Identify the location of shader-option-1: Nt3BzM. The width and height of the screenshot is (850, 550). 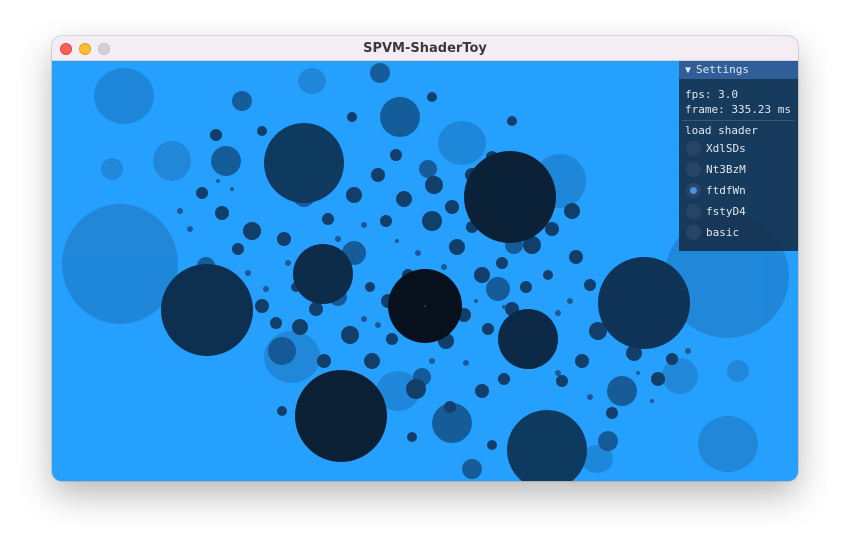
(738, 169).